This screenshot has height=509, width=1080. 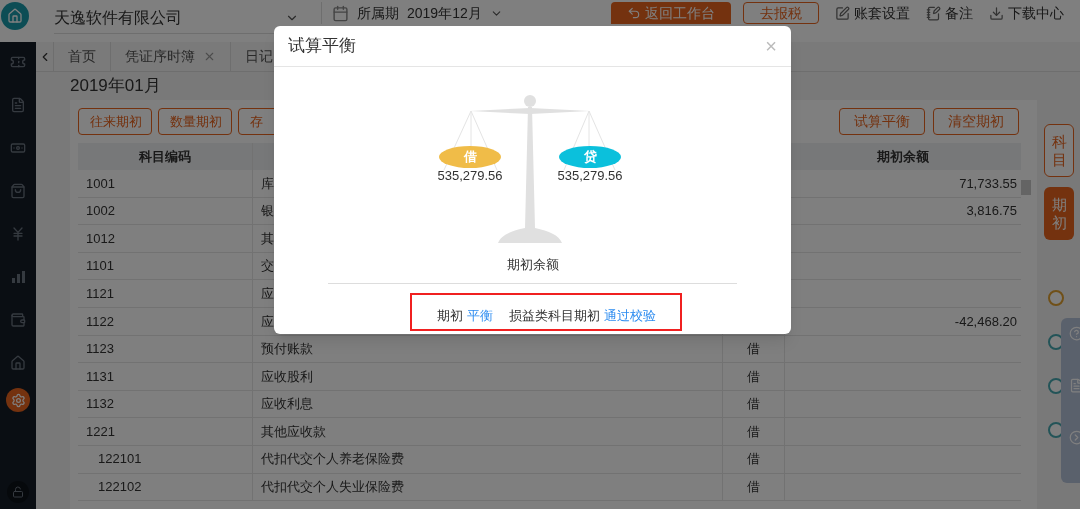 What do you see at coordinates (18, 277) in the screenshot?
I see `bar-chart-icon` at bounding box center [18, 277].